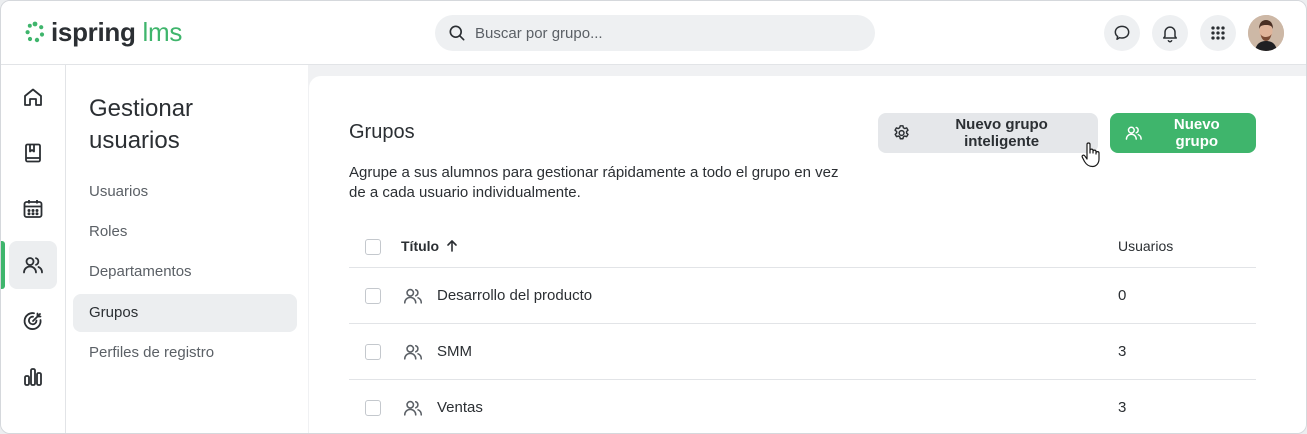  I want to click on book-icon, so click(33, 153).